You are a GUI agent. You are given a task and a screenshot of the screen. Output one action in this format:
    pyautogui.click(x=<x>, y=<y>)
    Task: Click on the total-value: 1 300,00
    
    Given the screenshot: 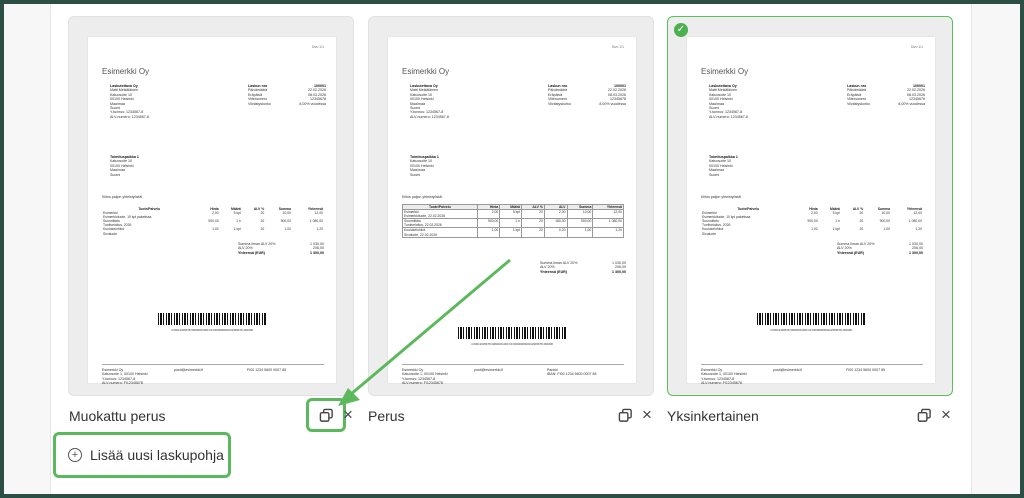 What is the action you would take?
    pyautogui.click(x=916, y=252)
    